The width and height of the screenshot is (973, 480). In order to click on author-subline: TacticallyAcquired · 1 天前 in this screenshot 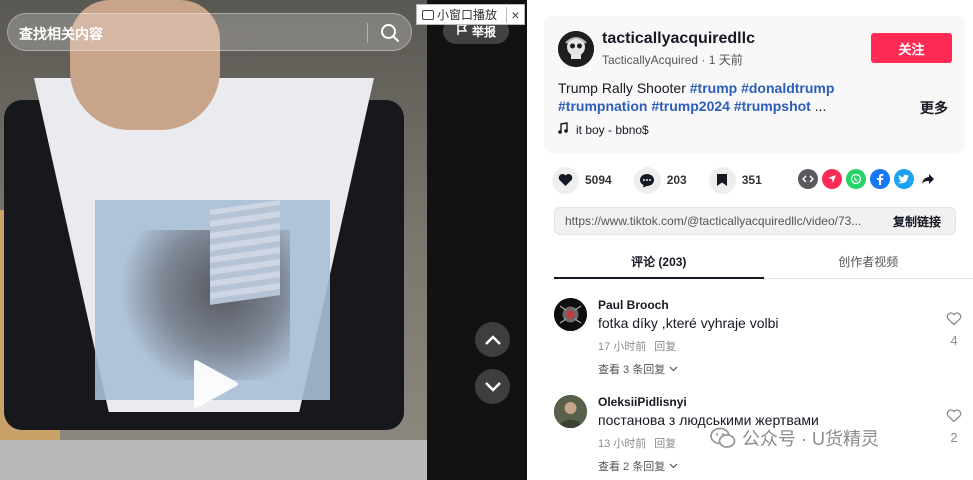, I will do `click(672, 59)`.